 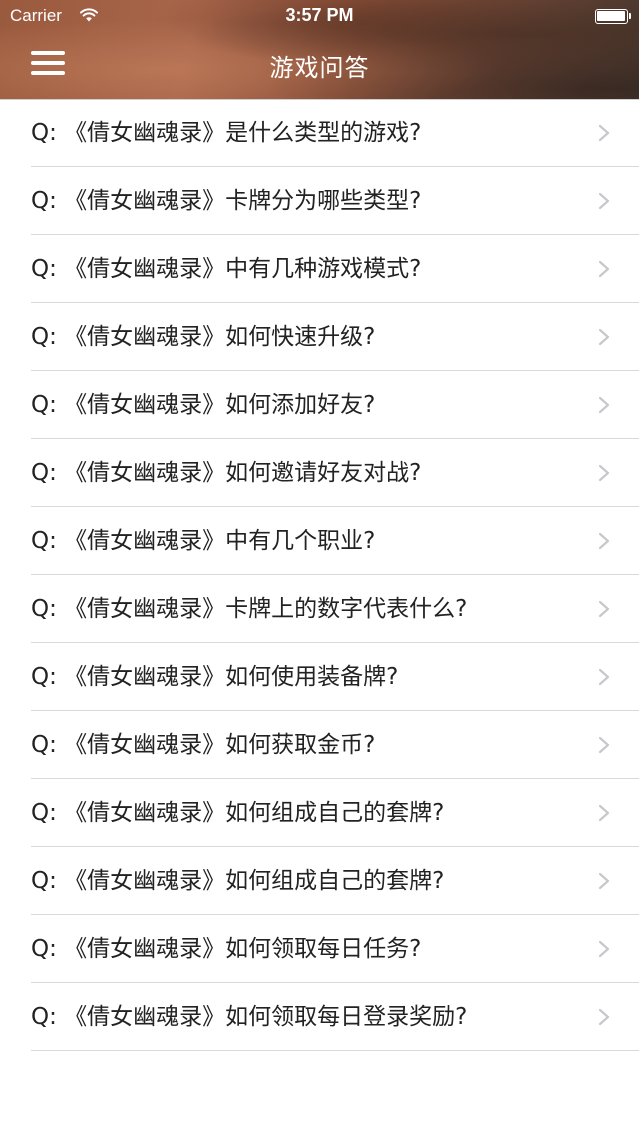 What do you see at coordinates (226, 269) in the screenshot?
I see `question-label: Q: 《倩女幽魂录》中有几种游戏模式?` at bounding box center [226, 269].